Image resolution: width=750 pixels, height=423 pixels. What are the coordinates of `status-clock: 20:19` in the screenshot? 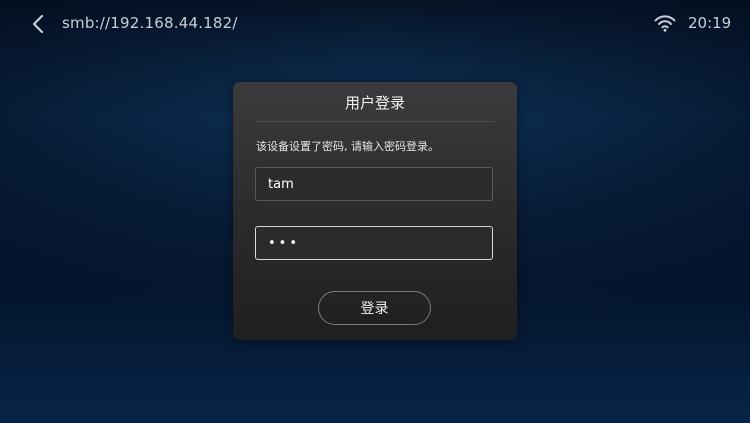 It's located at (710, 23).